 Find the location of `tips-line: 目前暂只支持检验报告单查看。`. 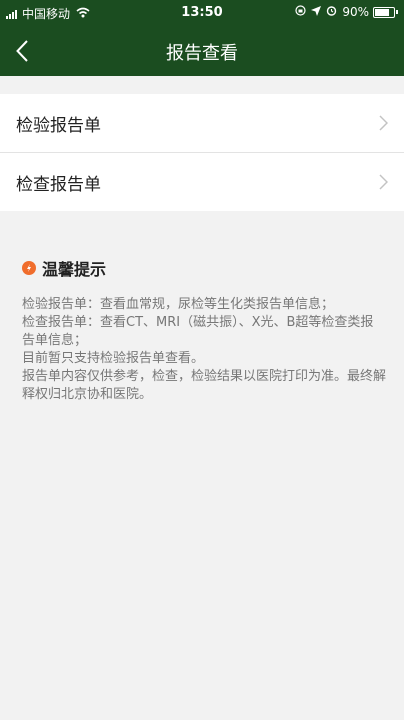

tips-line: 目前暂只支持检验报告单查看。 is located at coordinates (113, 358).